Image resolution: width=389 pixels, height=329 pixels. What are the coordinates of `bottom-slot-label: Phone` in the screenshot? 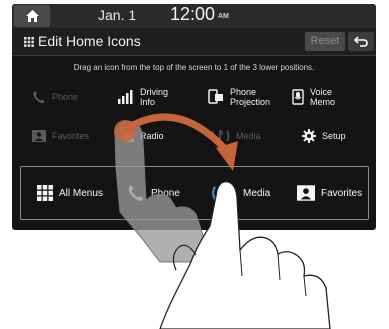 It's located at (165, 193).